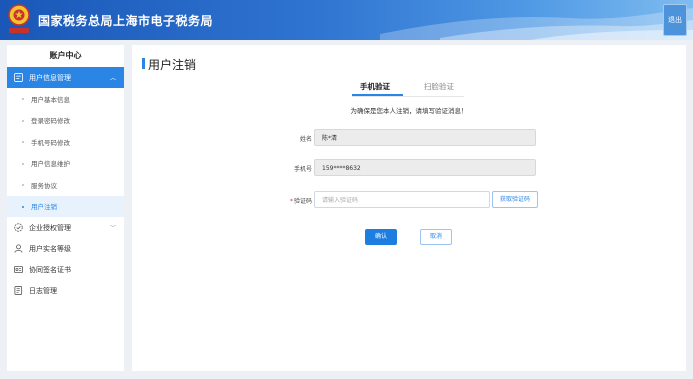 This screenshot has height=379, width=693. I want to click on active-tab-indicator, so click(377, 95).